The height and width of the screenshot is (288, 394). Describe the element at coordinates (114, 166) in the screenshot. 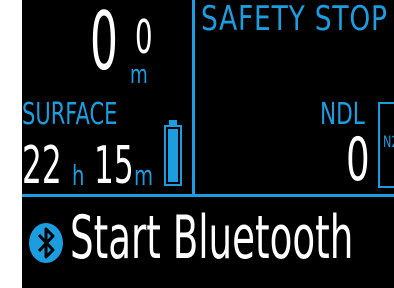

I see `surface-time-minutes: 15` at that location.